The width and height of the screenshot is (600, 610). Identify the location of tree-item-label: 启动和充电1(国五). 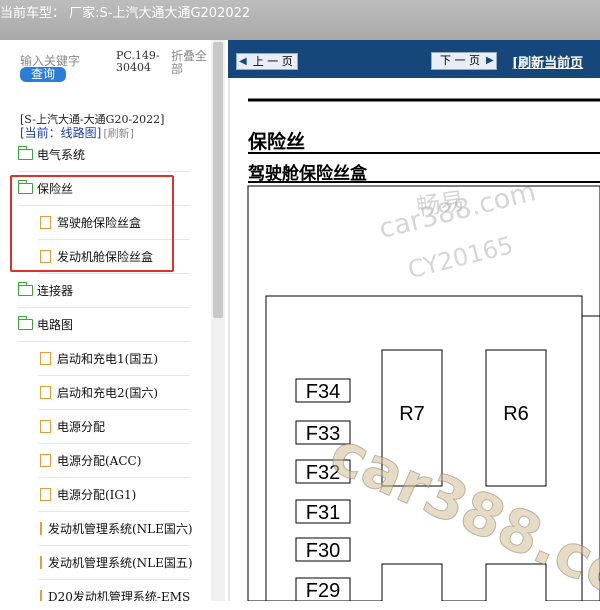
(107, 359).